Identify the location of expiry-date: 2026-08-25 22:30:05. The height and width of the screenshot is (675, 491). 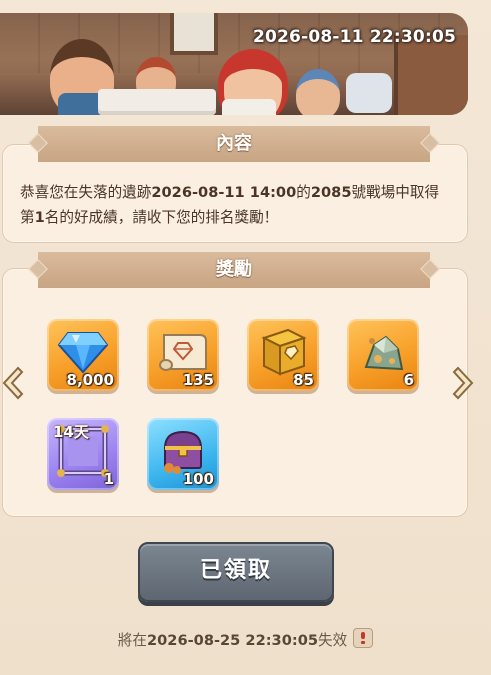
(232, 640).